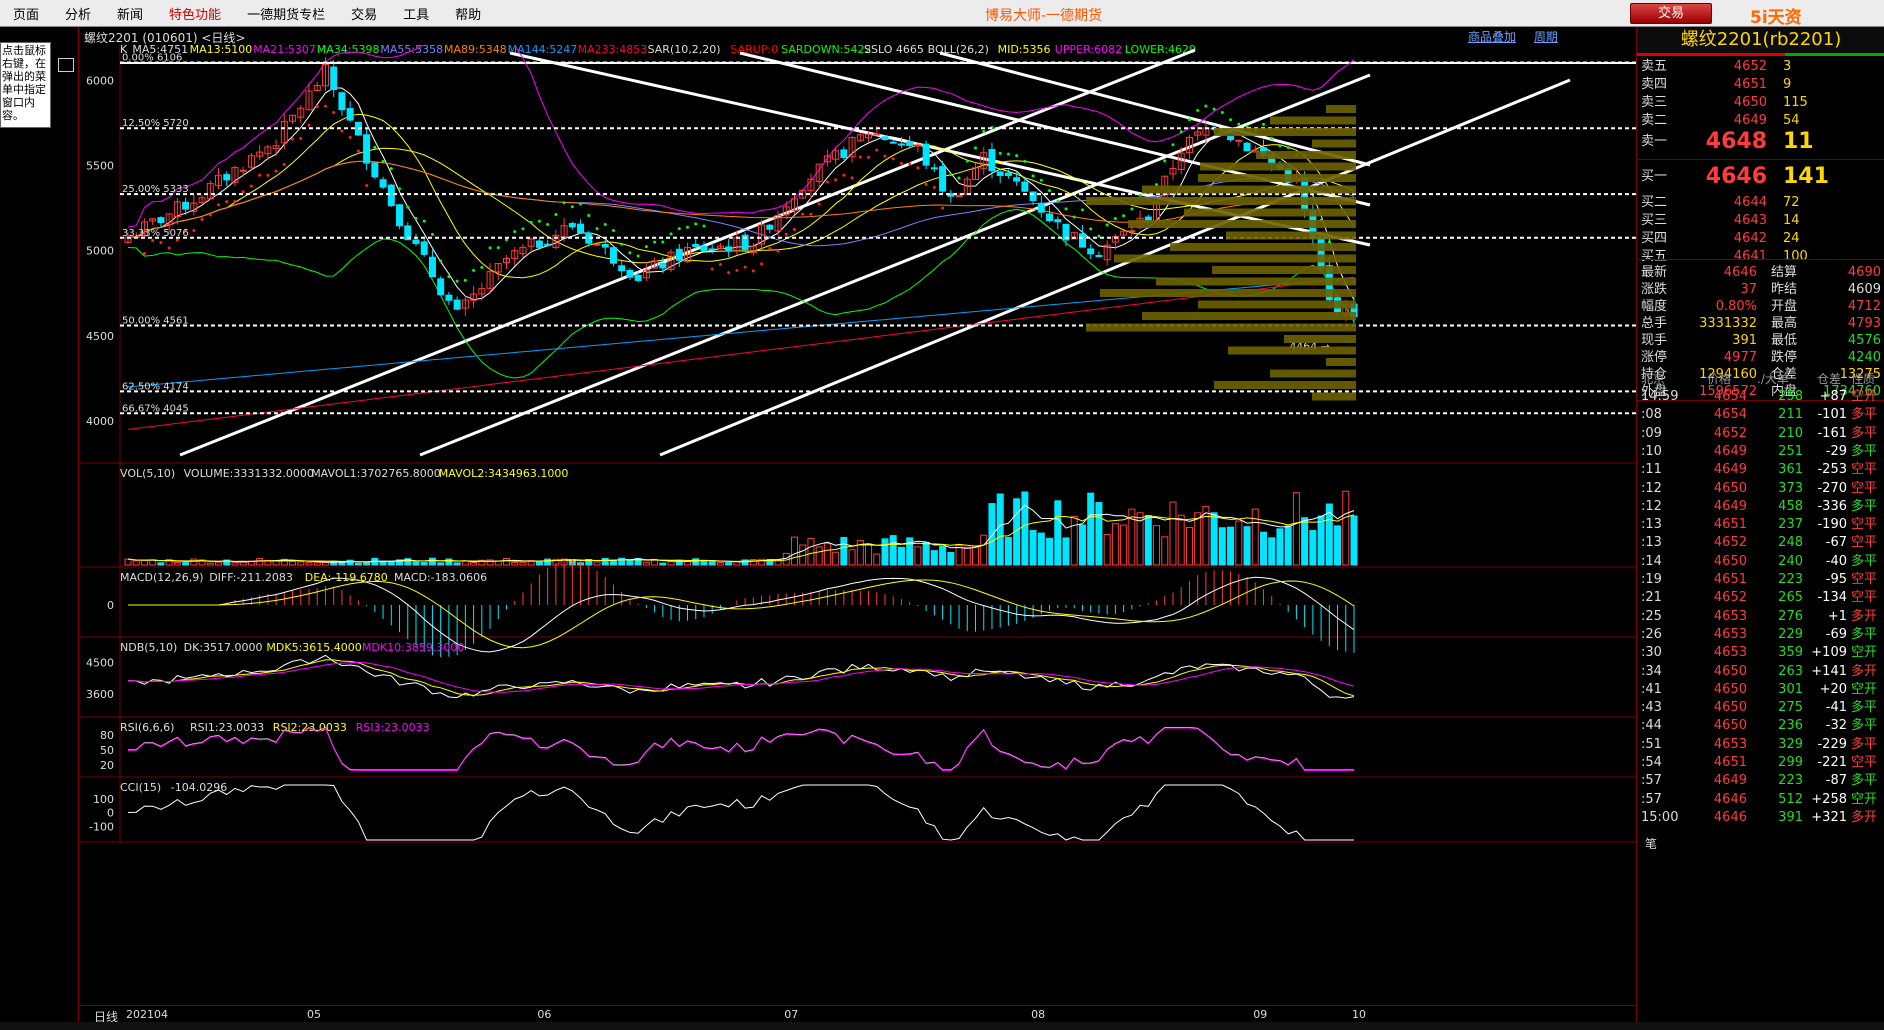  Describe the element at coordinates (741, 678) in the screenshot. I see `mdk5-line` at that location.